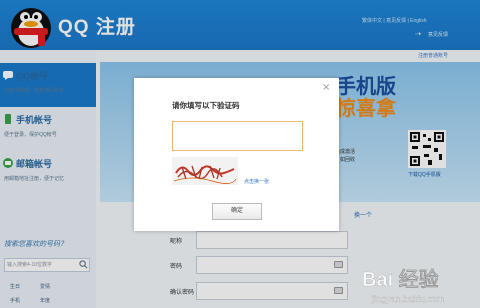 The image size is (480, 308). What do you see at coordinates (400, 279) in the screenshot?
I see `watermark-brand: Bai 经验` at bounding box center [400, 279].